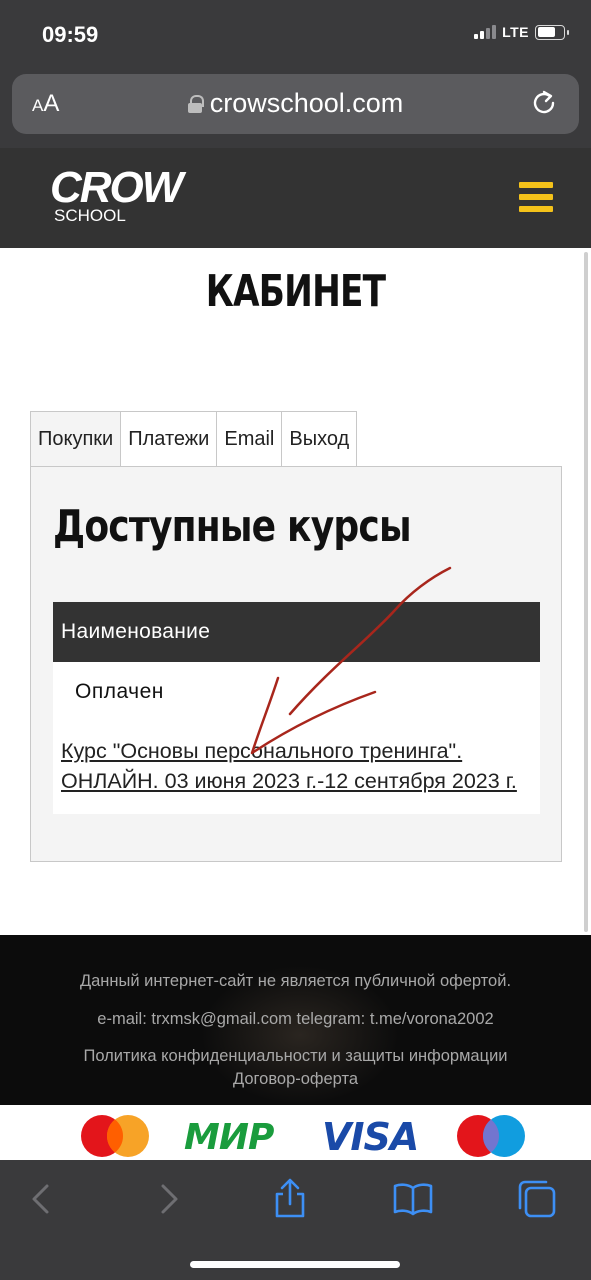  What do you see at coordinates (70, 34) in the screenshot?
I see `status-time: 09:59` at bounding box center [70, 34].